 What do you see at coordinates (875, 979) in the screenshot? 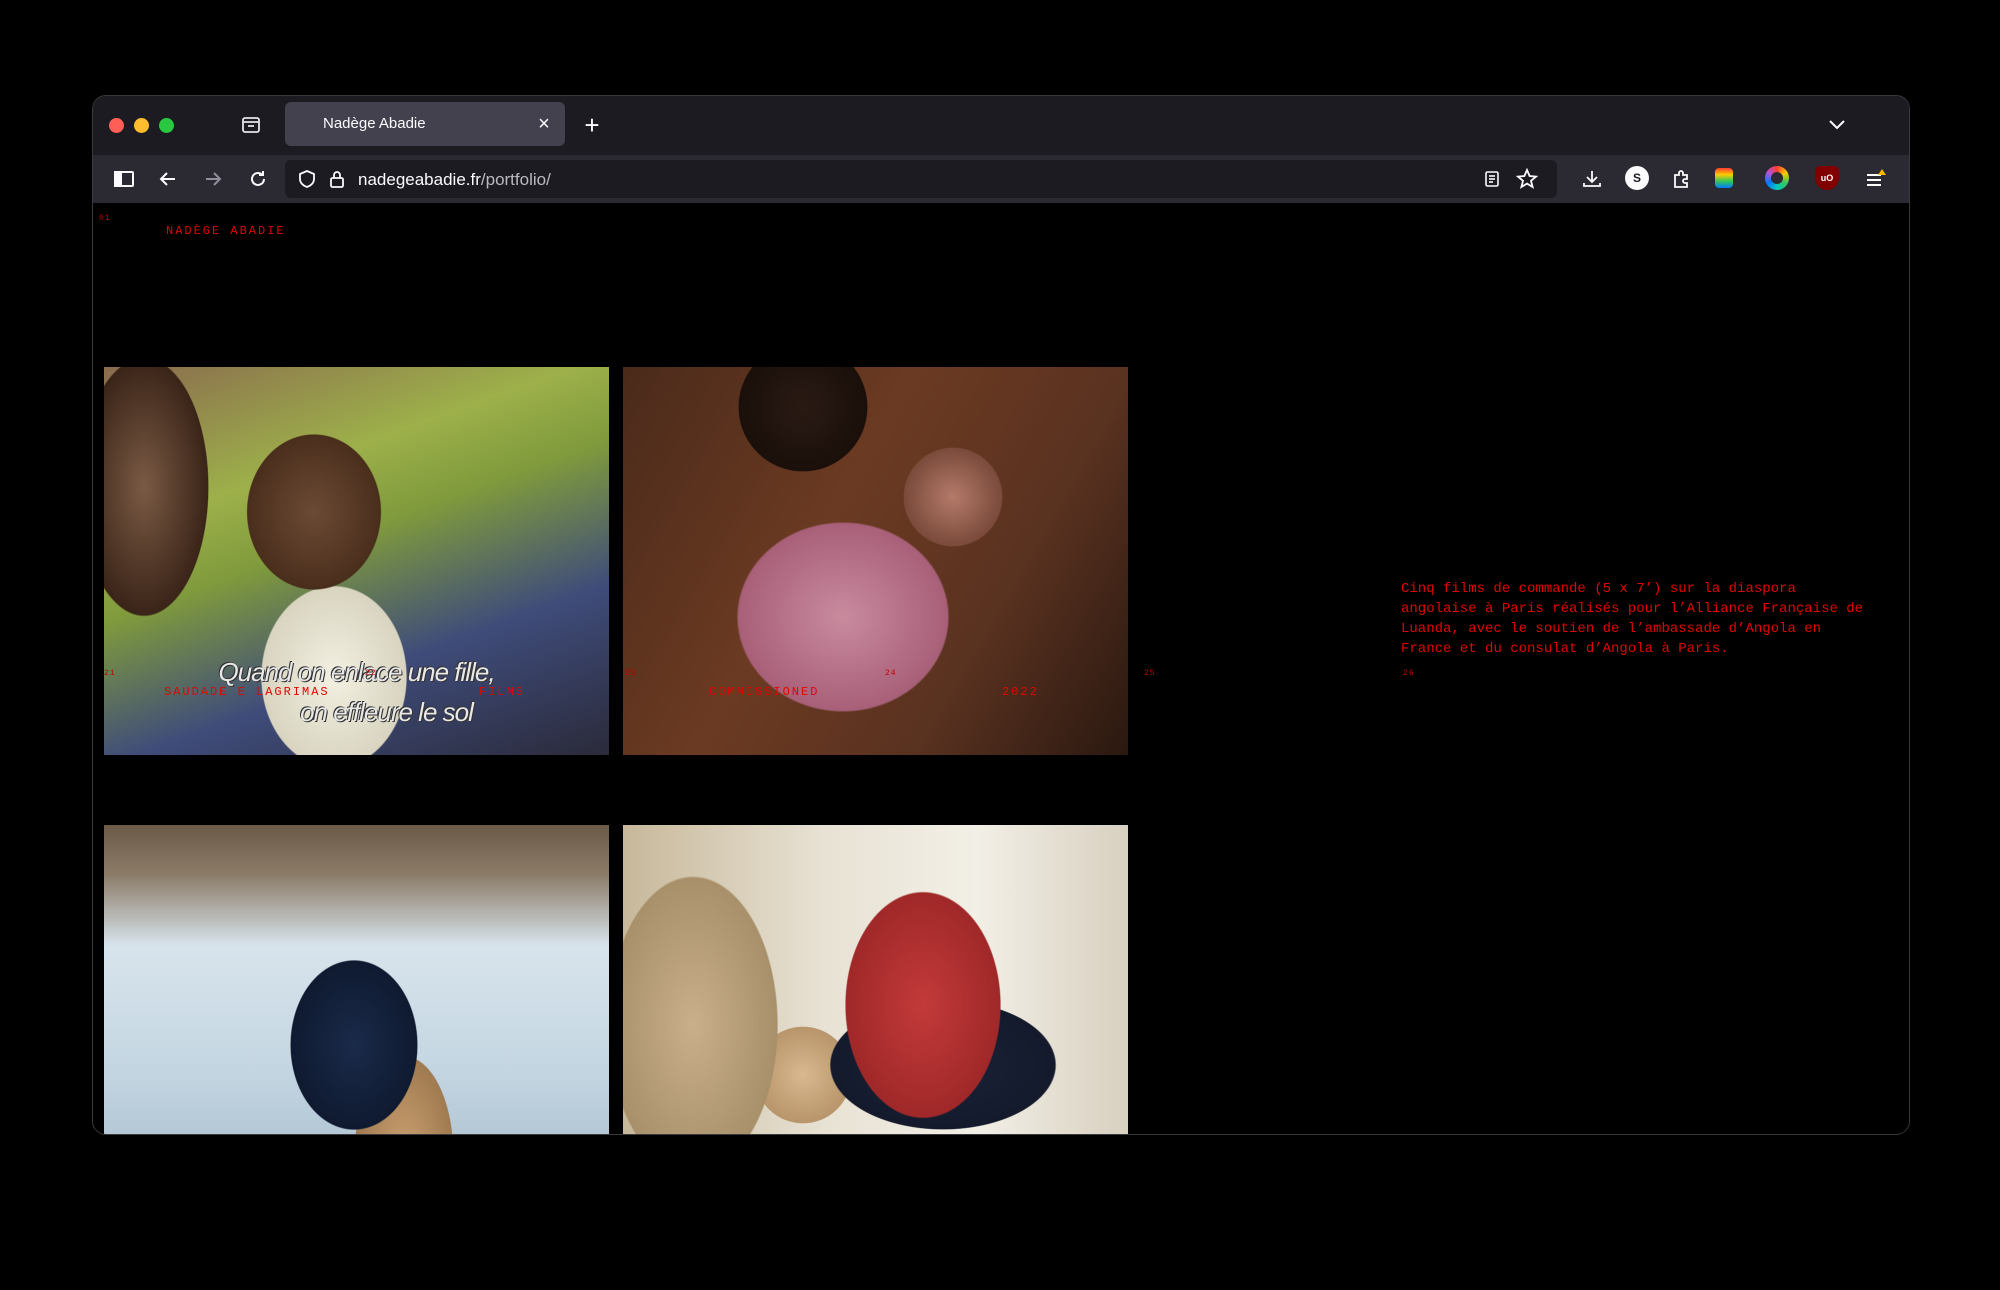
I see `project-photo-boots` at bounding box center [875, 979].